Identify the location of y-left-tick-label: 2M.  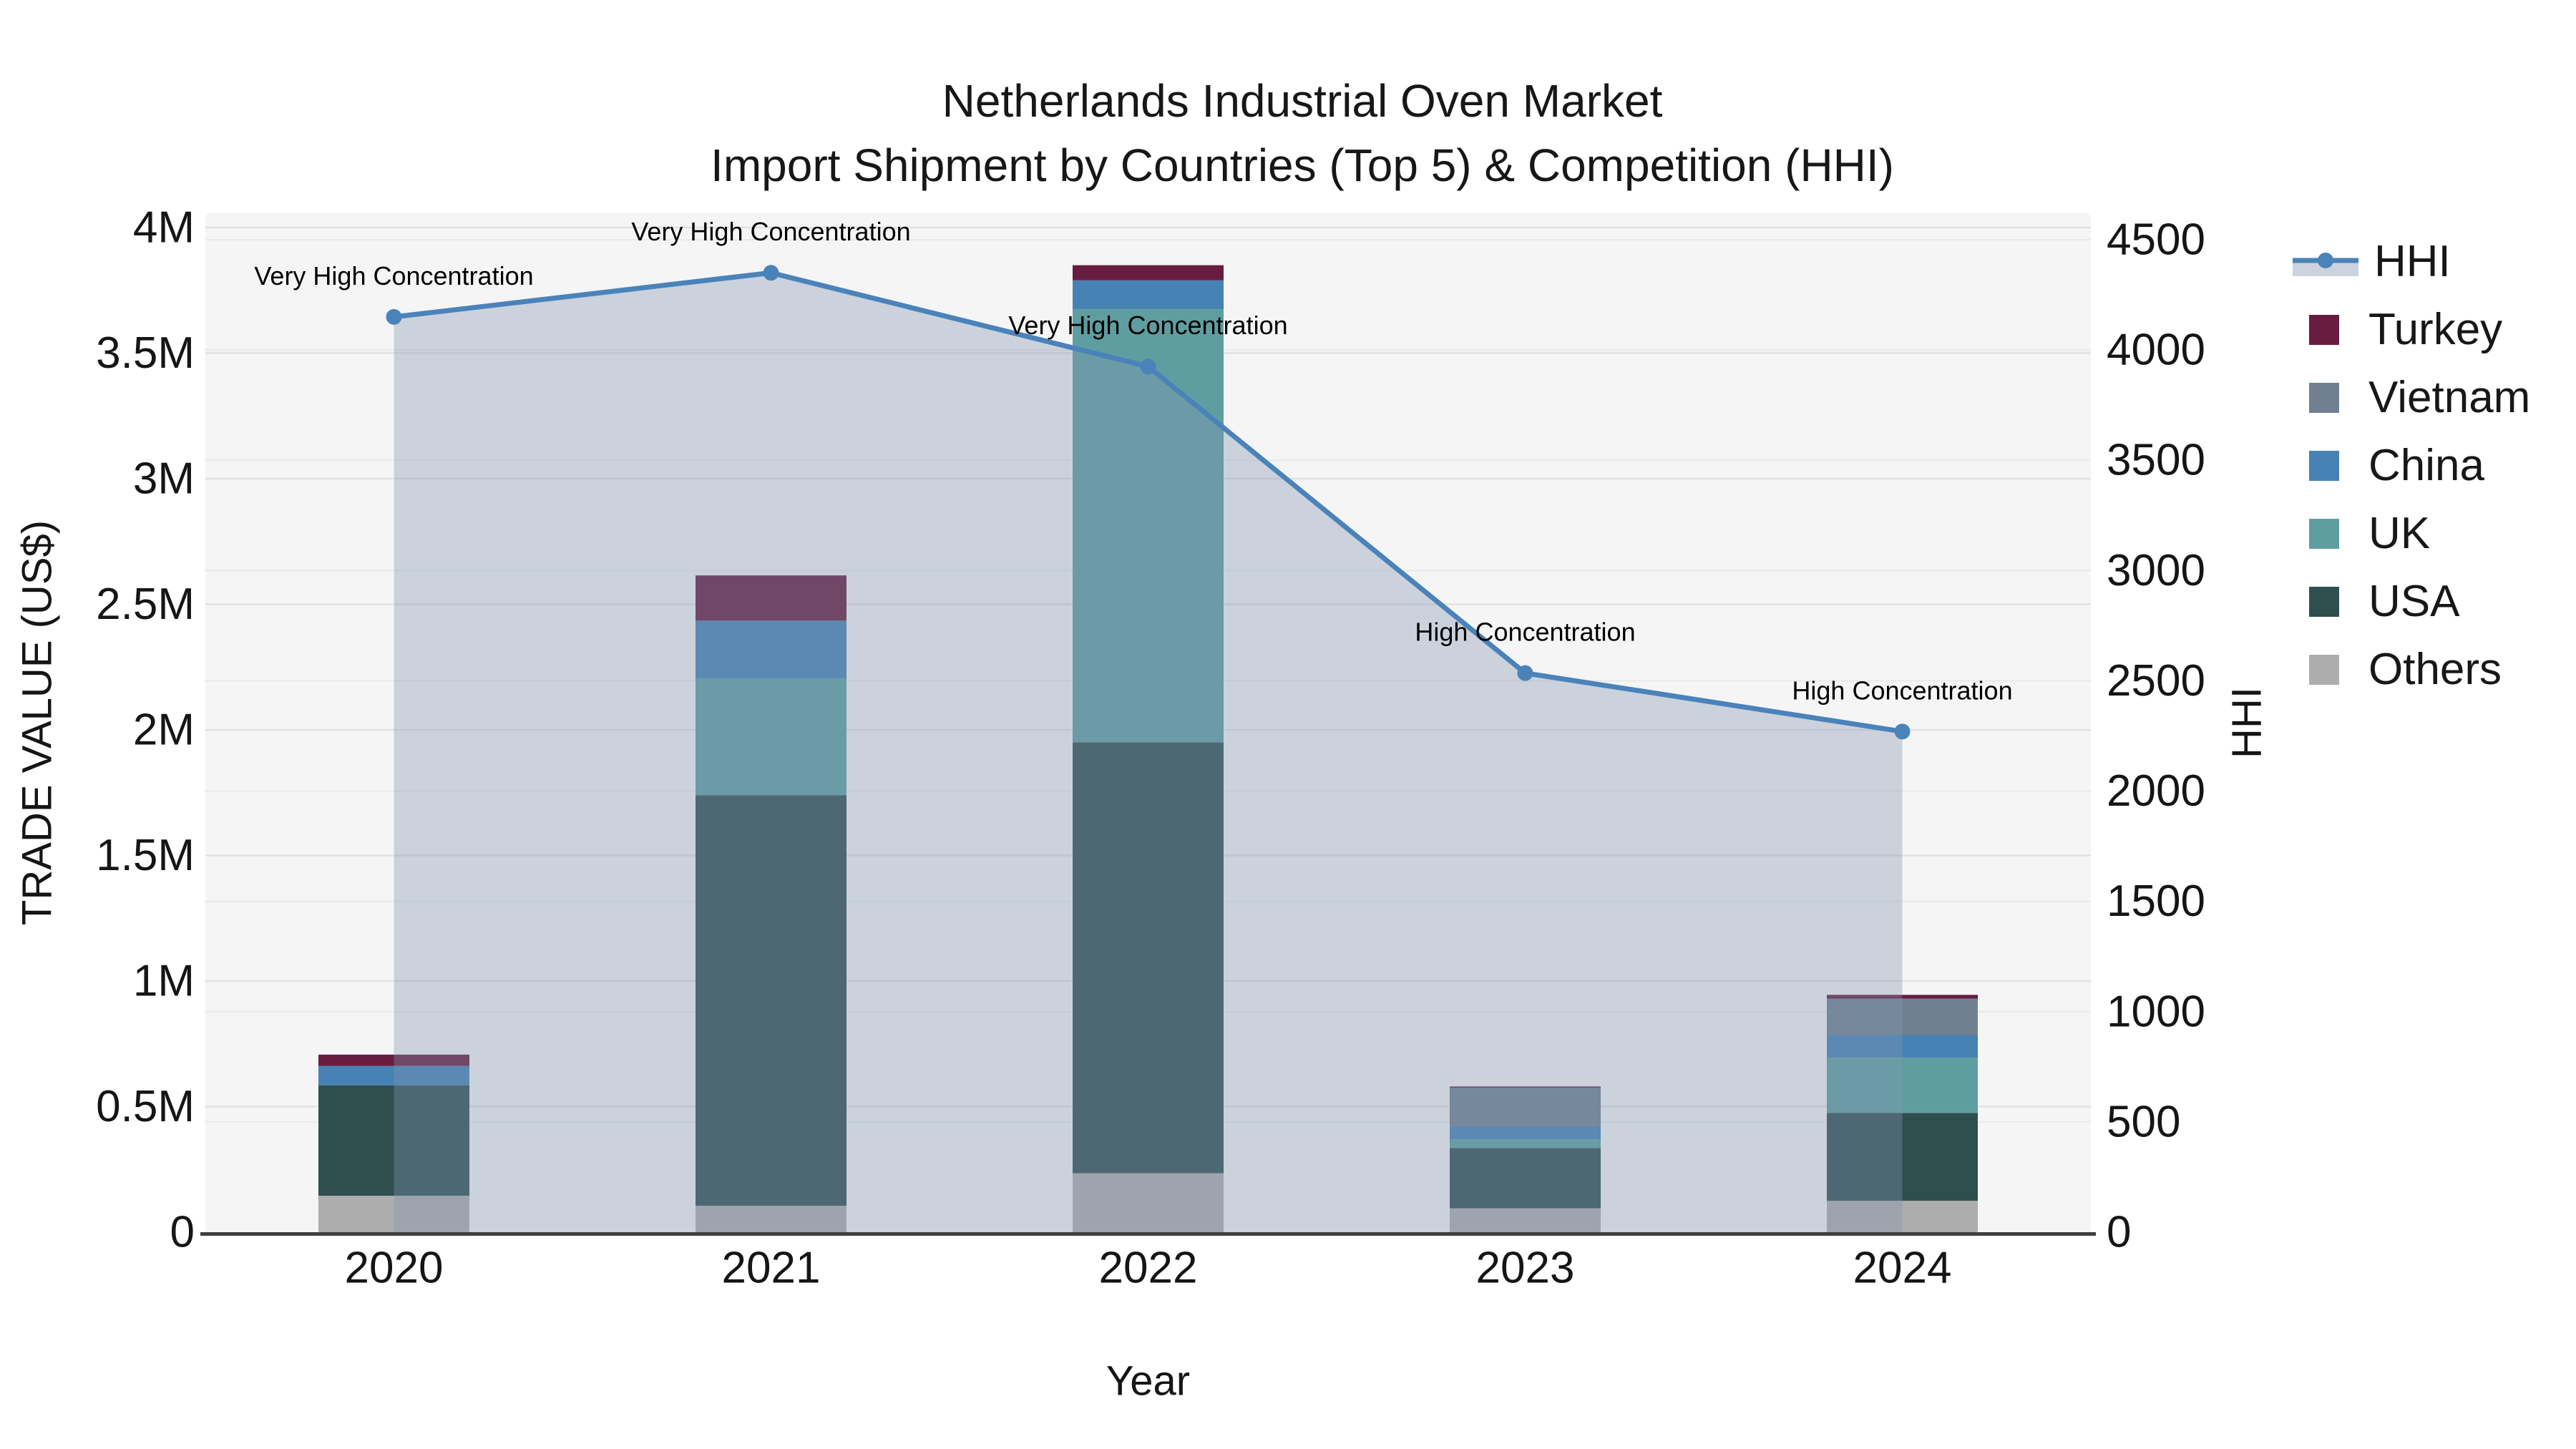
(164, 730).